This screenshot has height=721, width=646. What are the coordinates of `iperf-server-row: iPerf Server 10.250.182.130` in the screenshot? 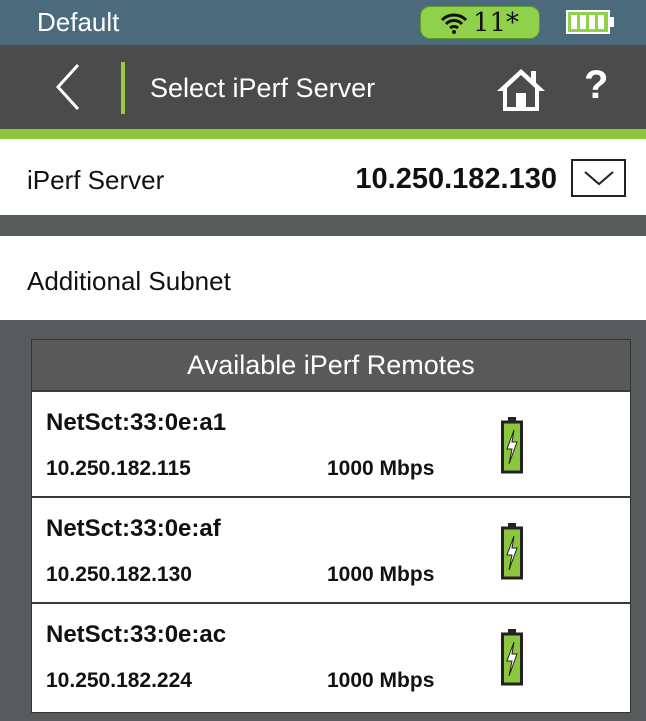 It's located at (323, 177).